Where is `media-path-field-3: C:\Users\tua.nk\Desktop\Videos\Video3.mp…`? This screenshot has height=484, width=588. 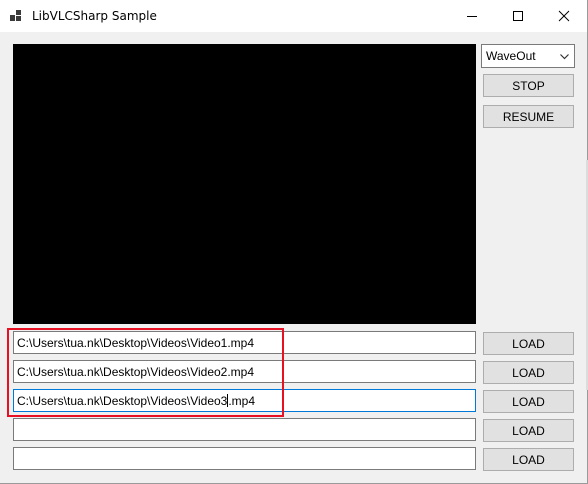
media-path-field-3: C:\Users\tua.nk\Desktop\Videos\Video3.mp… is located at coordinates (244, 400).